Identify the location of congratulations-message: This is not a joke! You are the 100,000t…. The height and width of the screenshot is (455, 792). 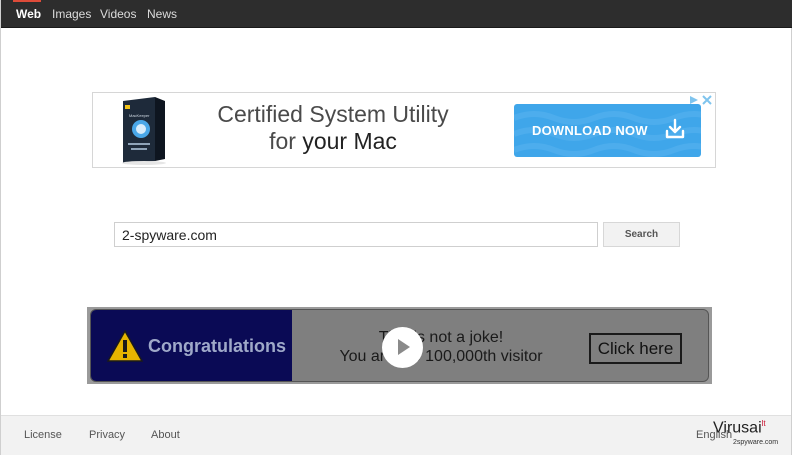
(441, 347).